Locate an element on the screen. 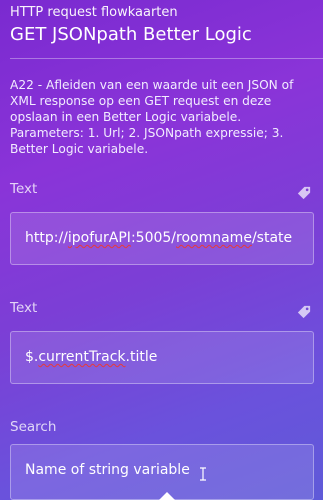 The height and width of the screenshot is (500, 323). jsonpath-input: $.currentTrack.title is located at coordinates (162, 357).